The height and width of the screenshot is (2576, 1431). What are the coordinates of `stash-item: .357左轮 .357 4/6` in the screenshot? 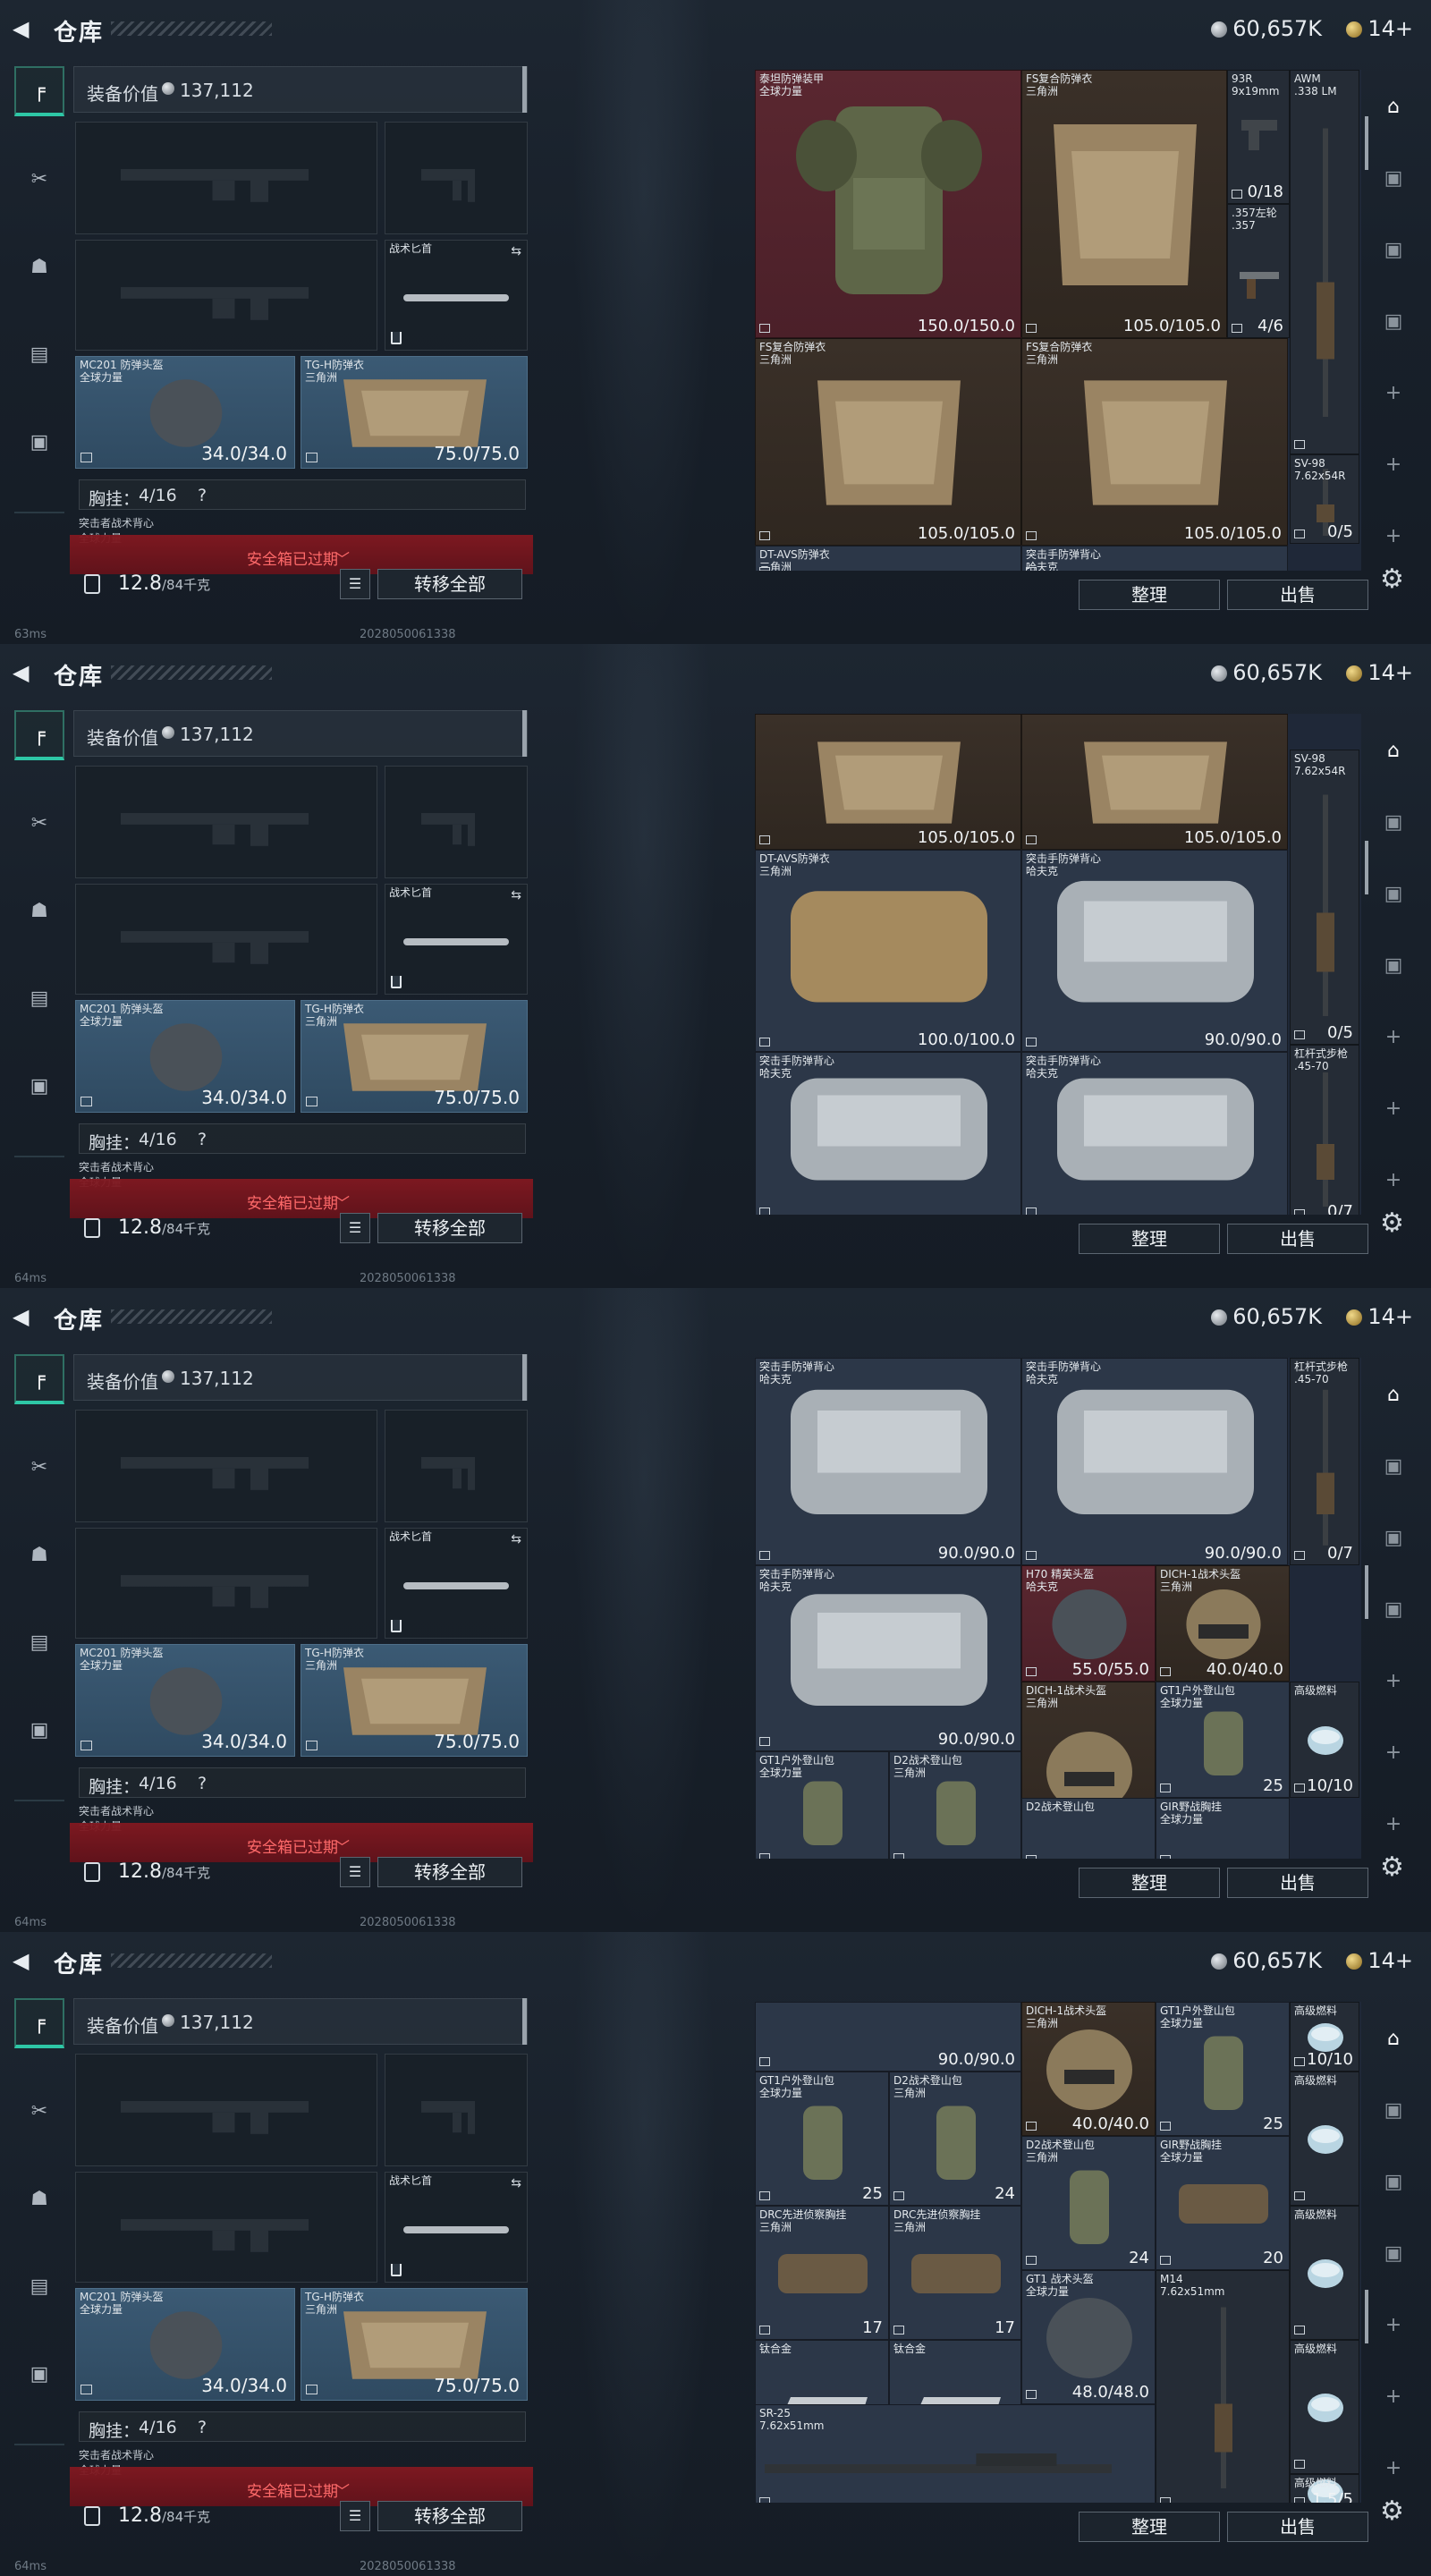 It's located at (1258, 271).